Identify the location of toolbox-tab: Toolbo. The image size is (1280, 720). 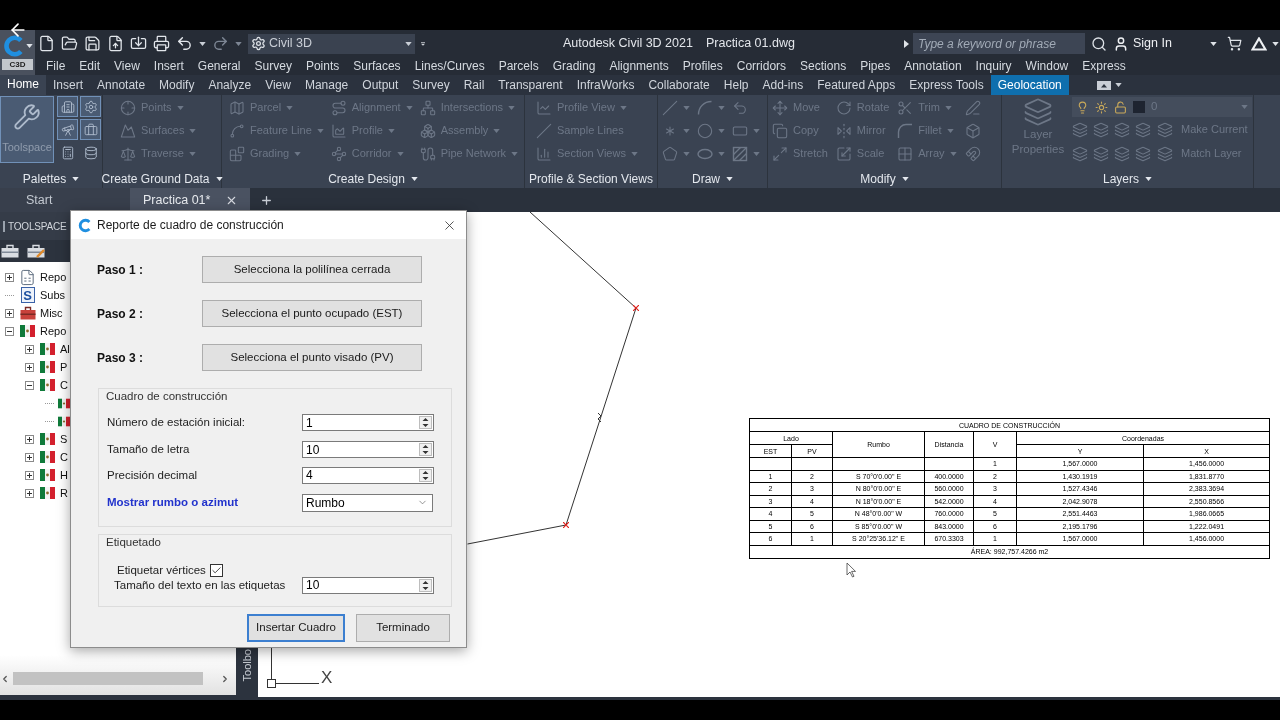
(247, 673).